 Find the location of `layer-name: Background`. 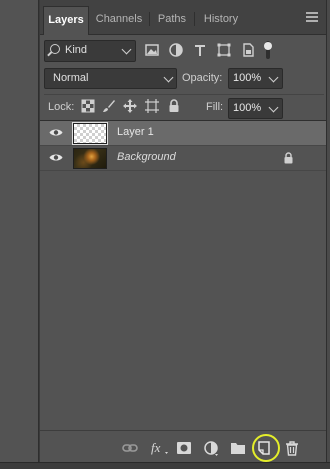

layer-name: Background is located at coordinates (146, 157).